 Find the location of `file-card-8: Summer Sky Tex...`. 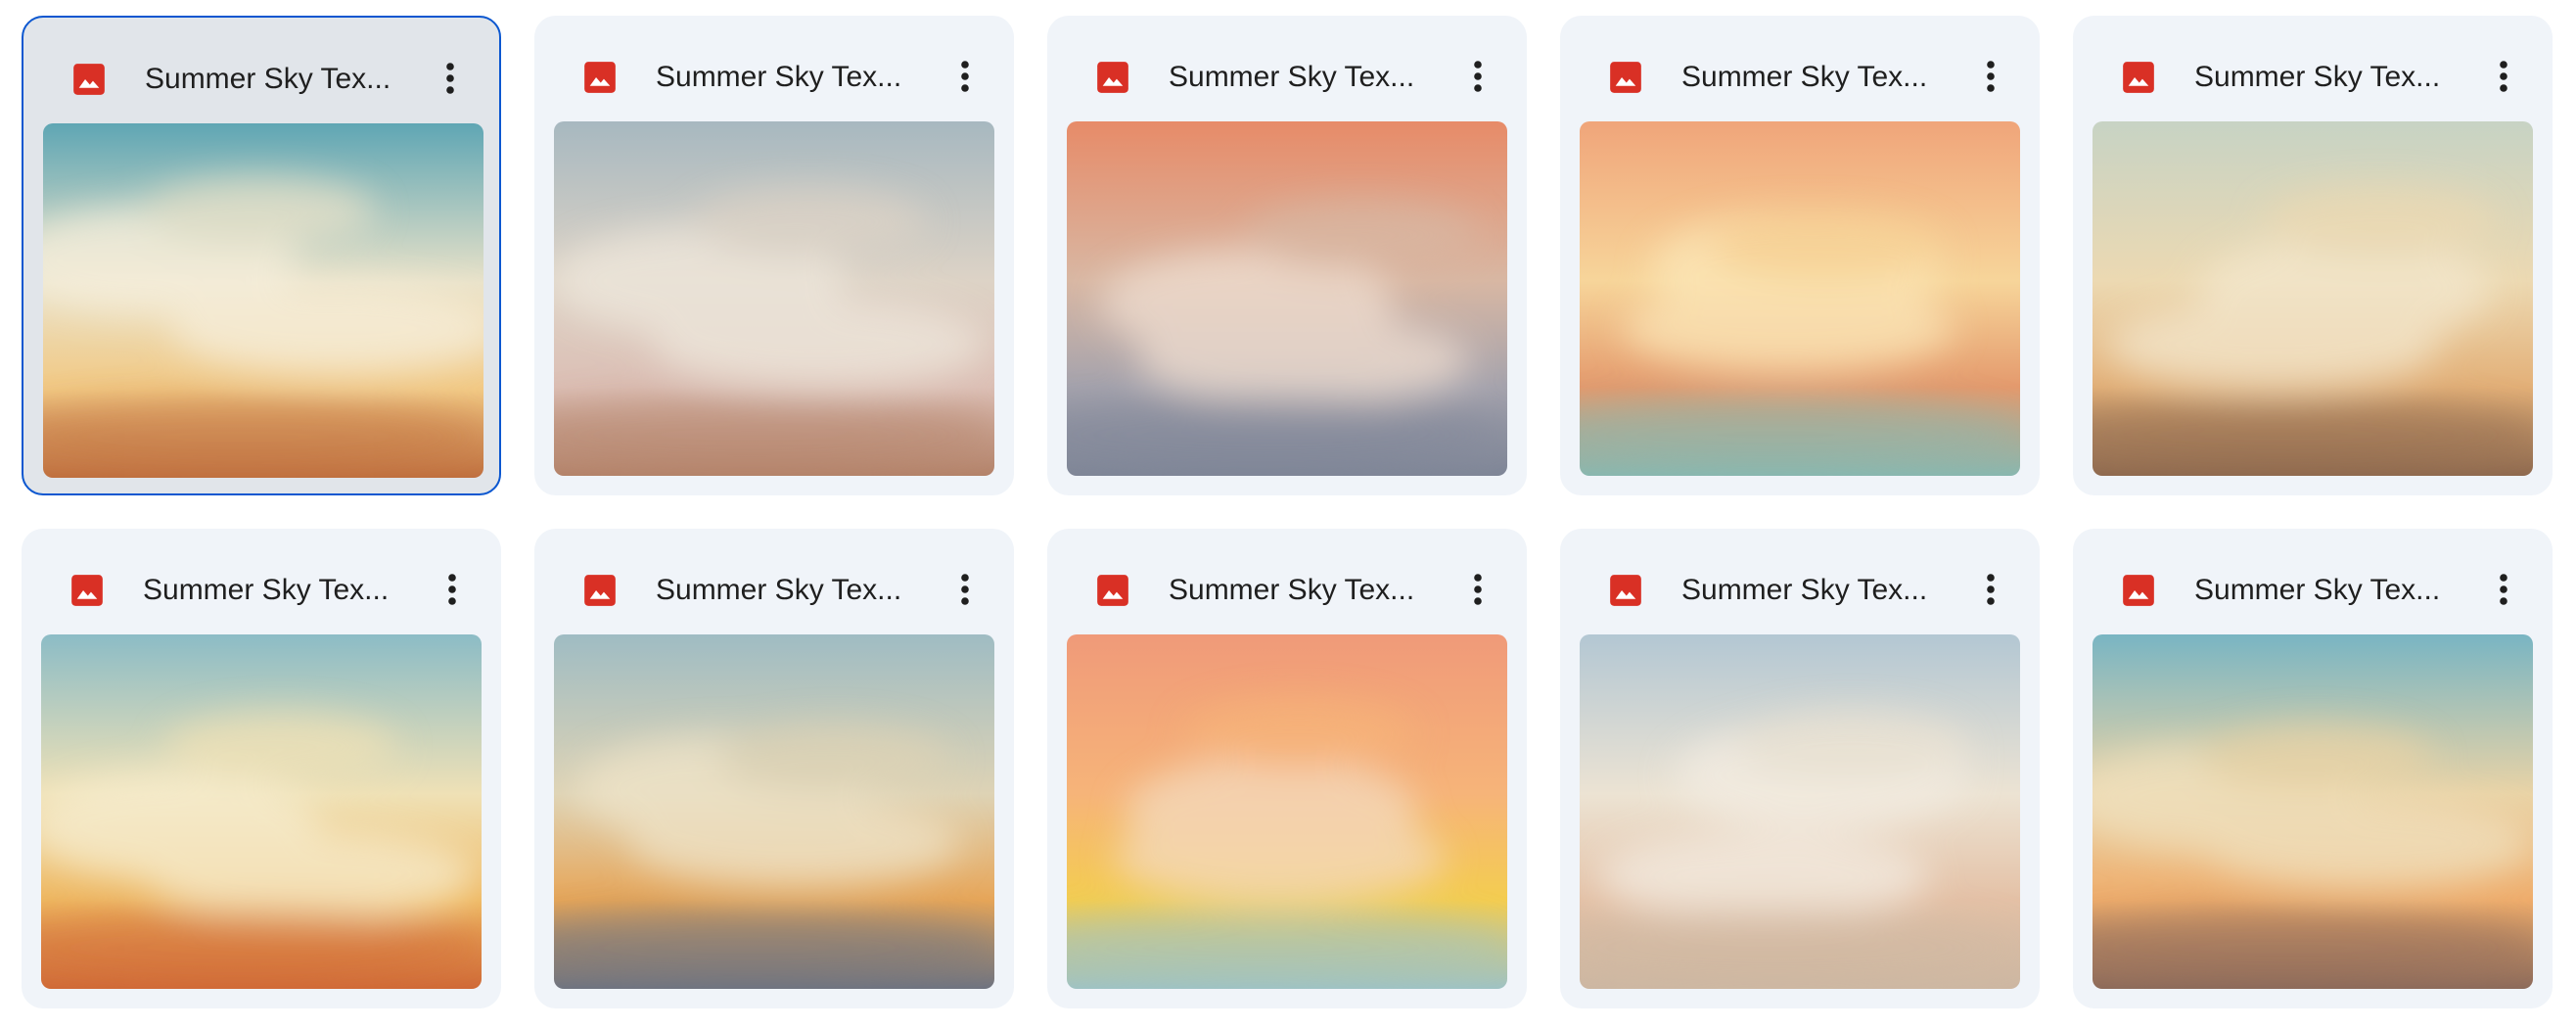

file-card-8: Summer Sky Tex... is located at coordinates (1287, 769).